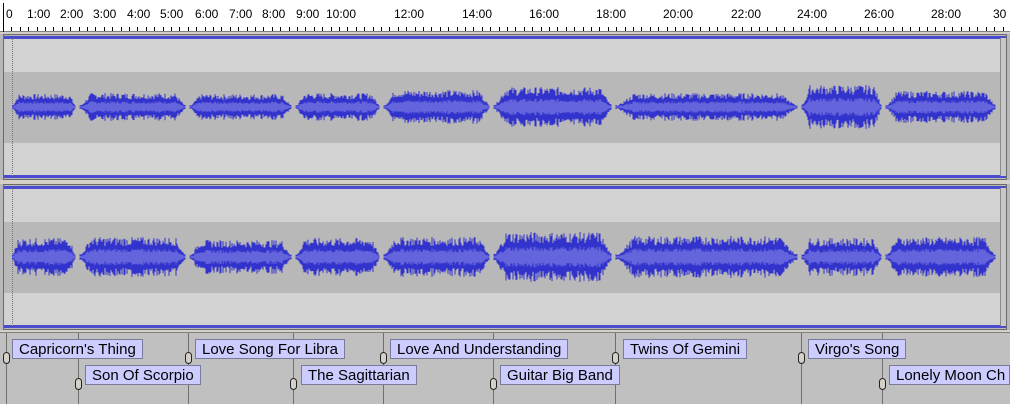 The width and height of the screenshot is (1010, 404). I want to click on ruler-label: 18:00, so click(611, 14).